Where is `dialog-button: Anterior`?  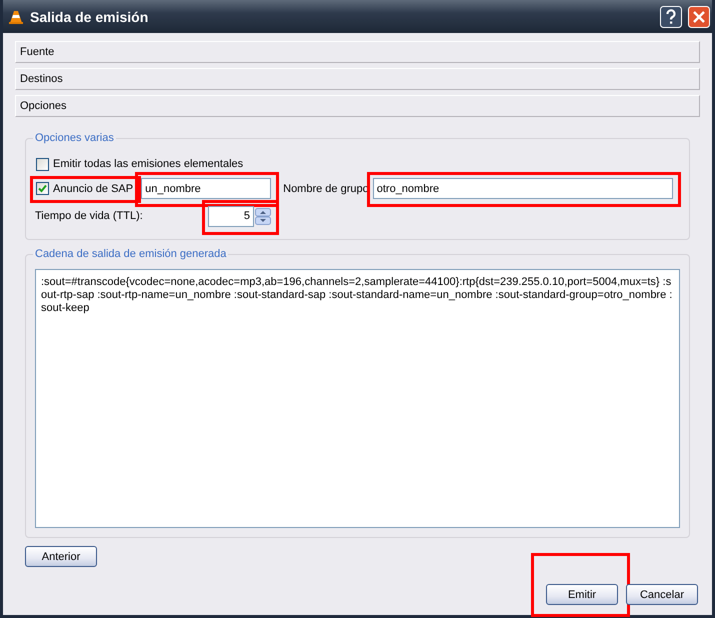
dialog-button: Anterior is located at coordinates (61, 556).